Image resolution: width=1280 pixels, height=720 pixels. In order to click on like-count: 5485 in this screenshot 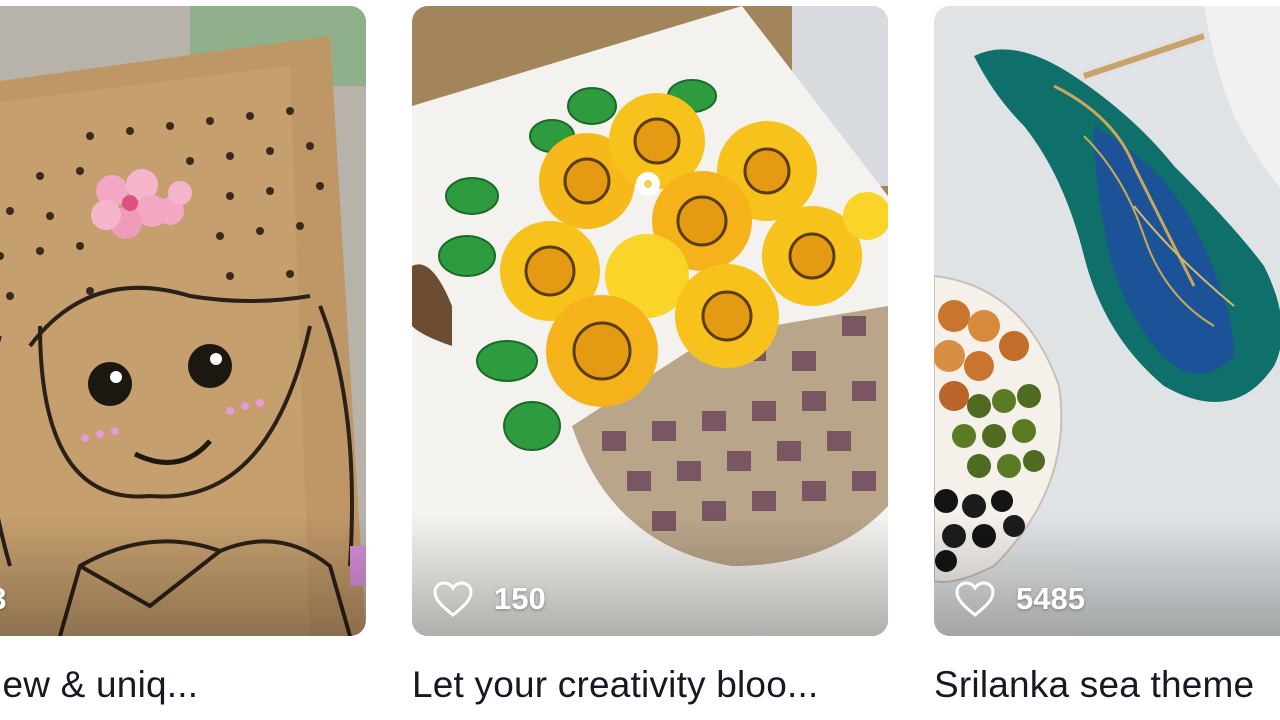, I will do `click(1050, 598)`.